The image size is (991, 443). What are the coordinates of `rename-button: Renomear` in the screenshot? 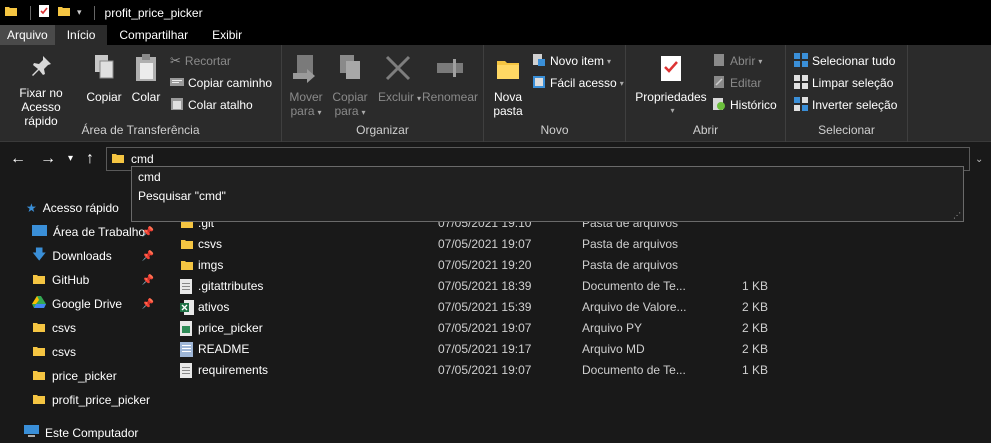 It's located at (450, 78).